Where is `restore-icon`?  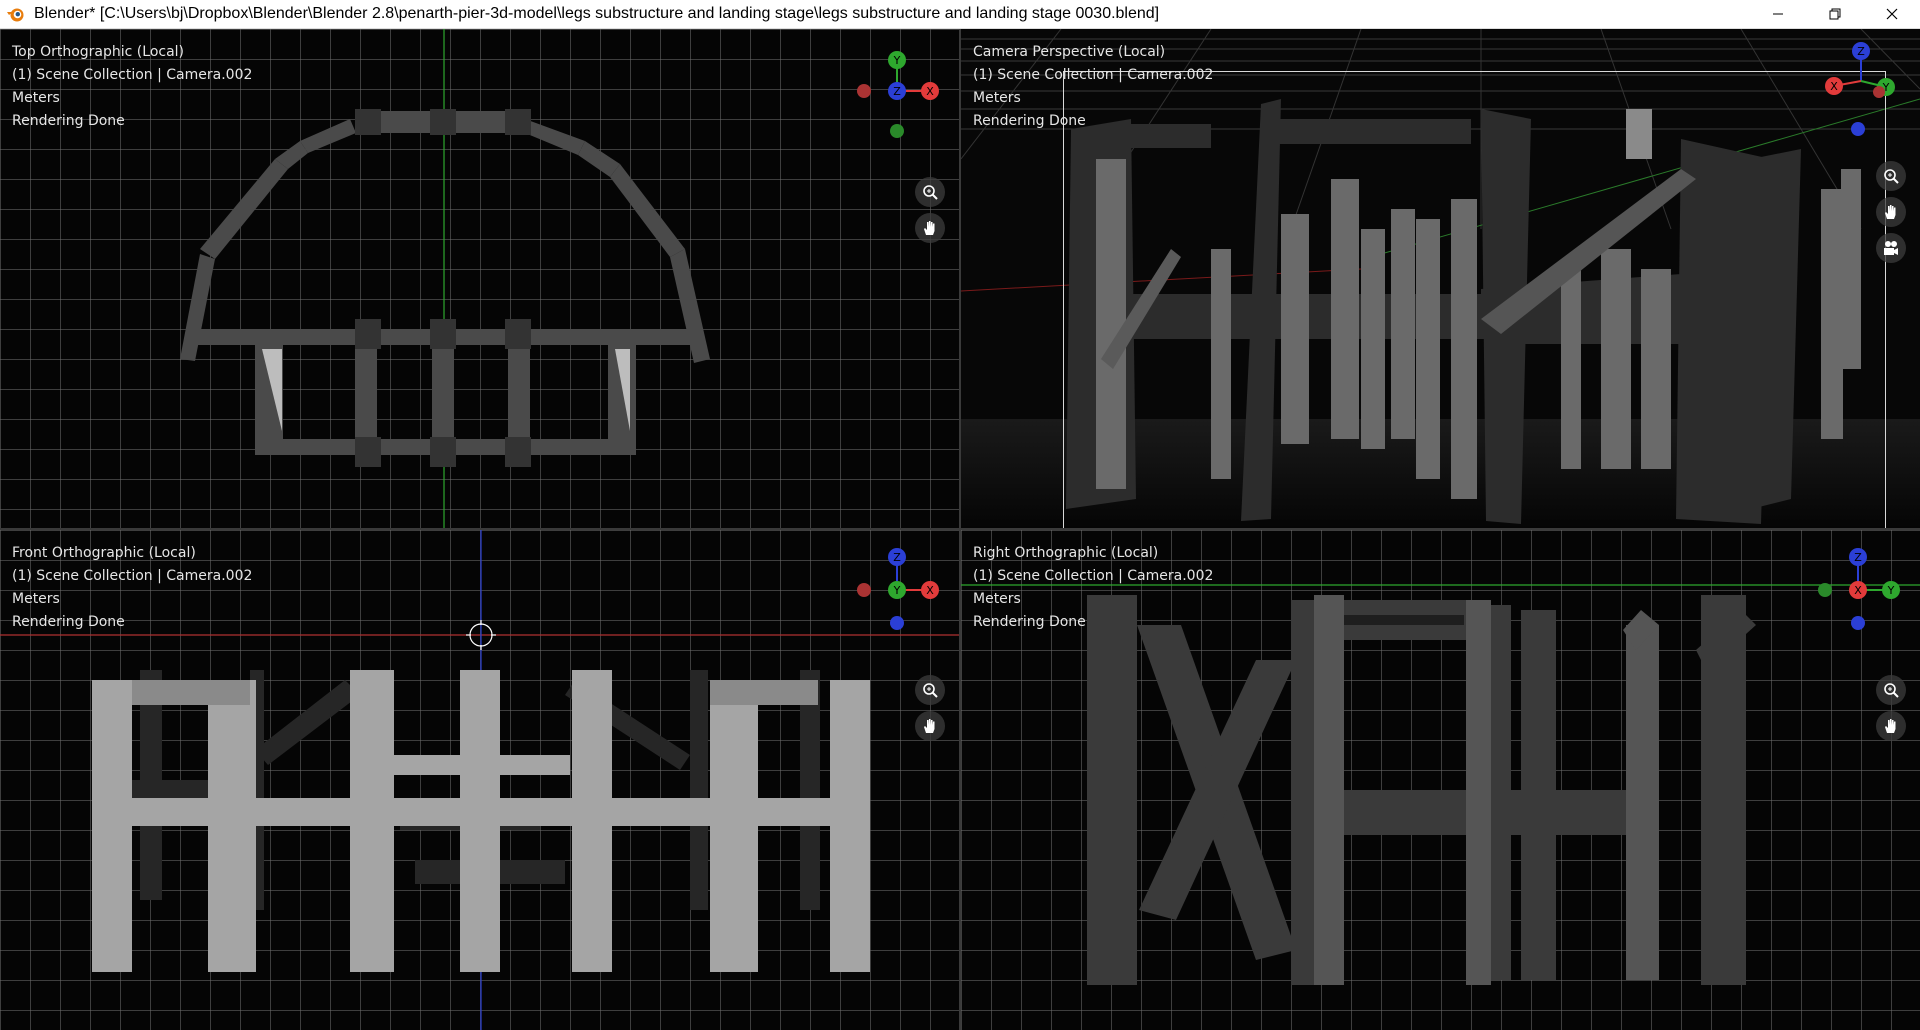 restore-icon is located at coordinates (1834, 14).